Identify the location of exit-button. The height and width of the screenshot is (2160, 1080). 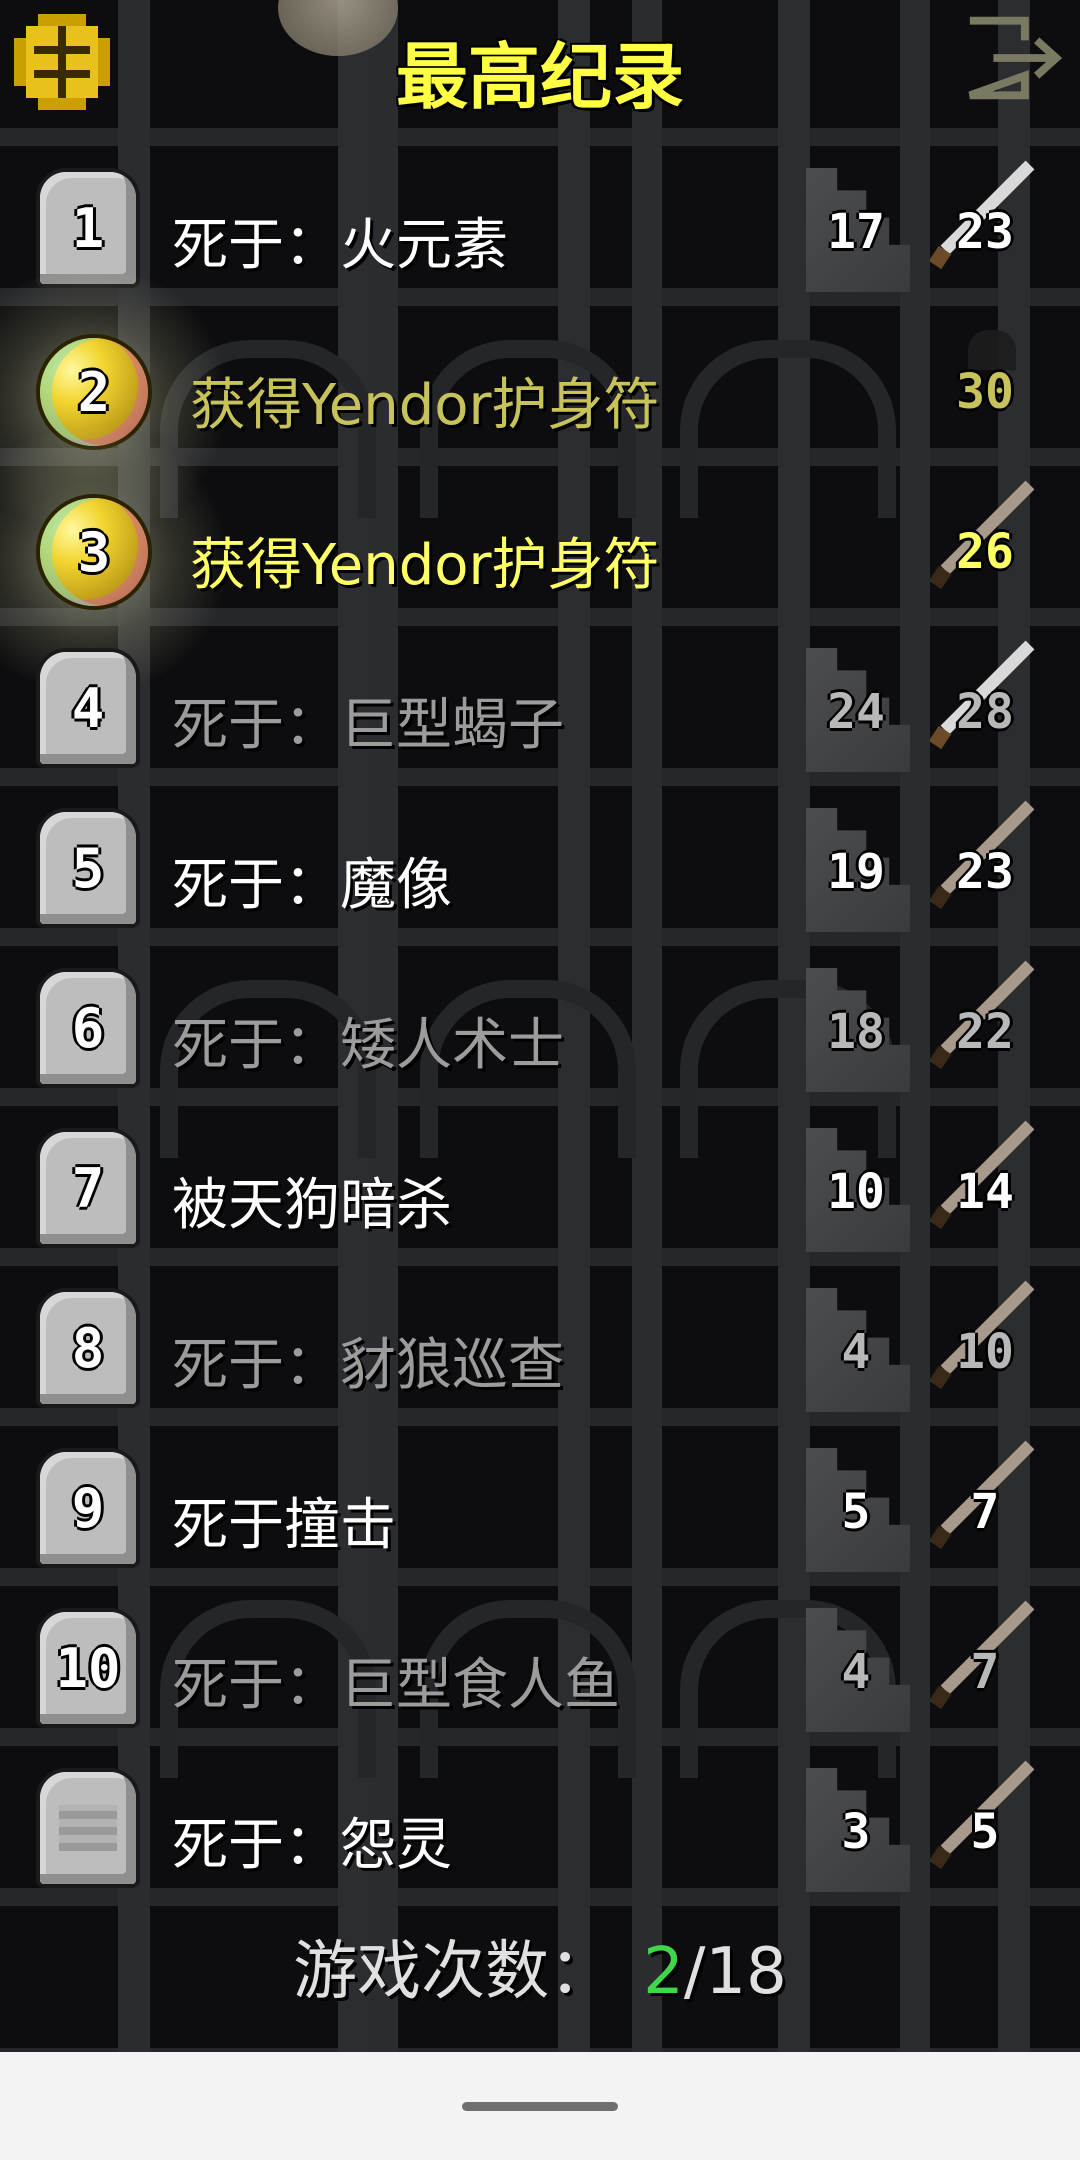
(1017, 58).